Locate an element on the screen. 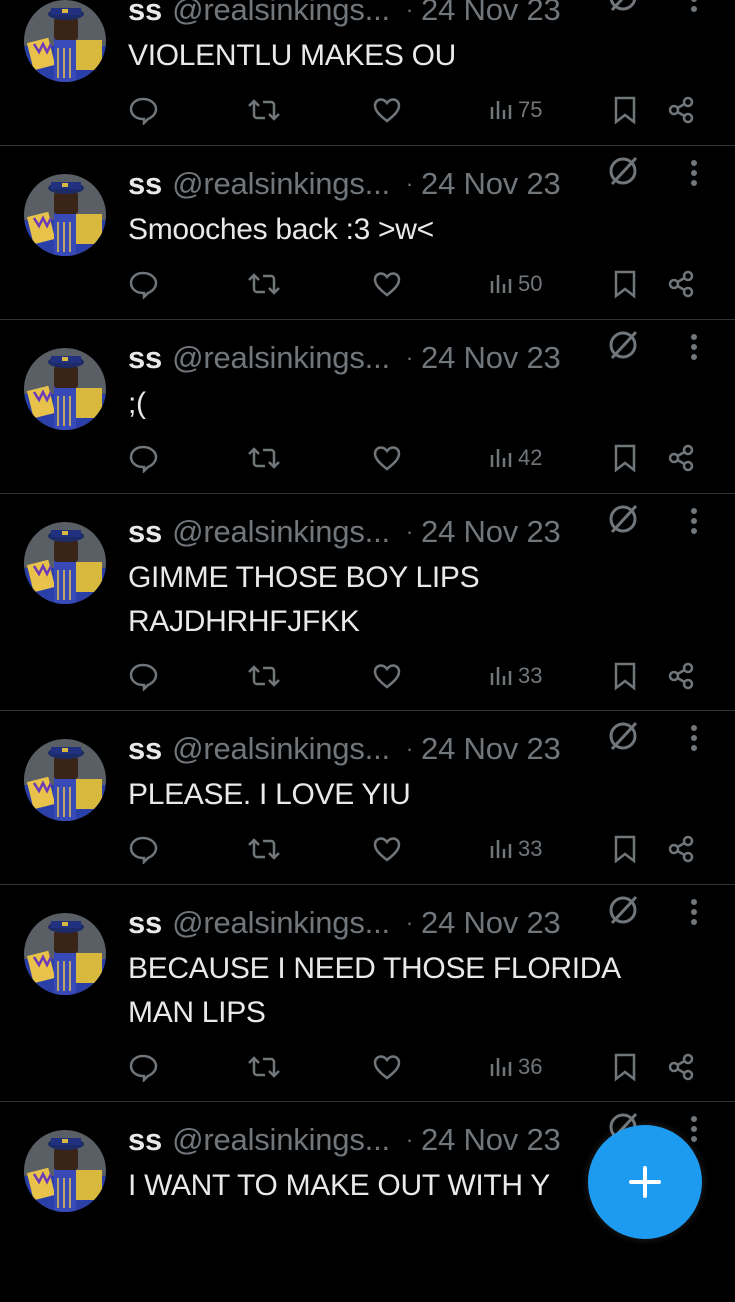  tweet-text-line: VIOLENTLU MAKES OU is located at coordinates (292, 55).